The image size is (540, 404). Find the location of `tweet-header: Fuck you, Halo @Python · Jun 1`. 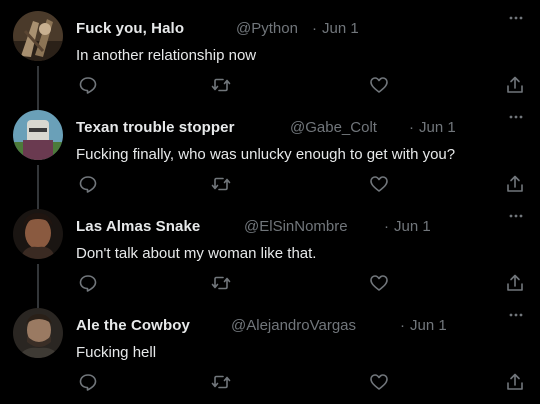

tweet-header: Fuck you, Halo @Python · Jun 1 is located at coordinates (286, 30).